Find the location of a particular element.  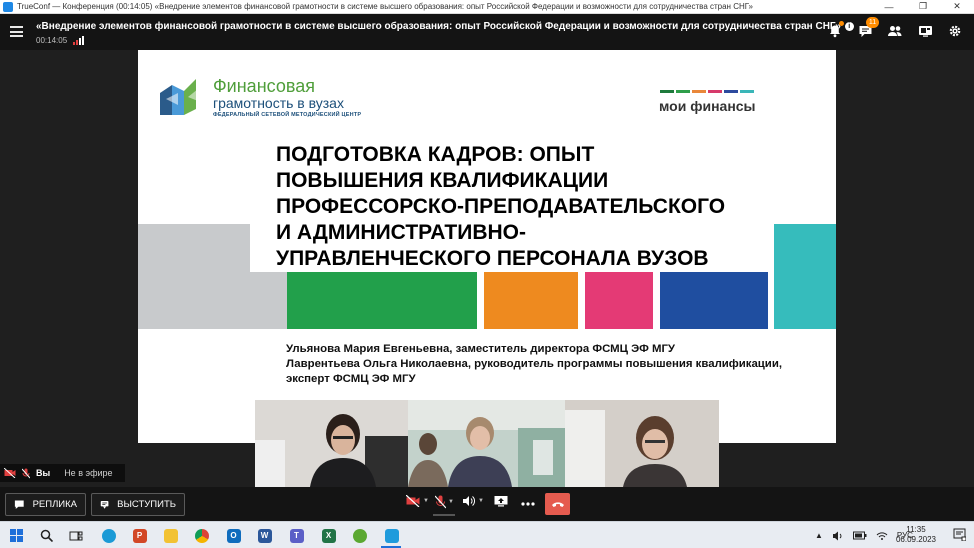

slide-heading-line: ПОВЫШЕНИЯ КВАЛИФИКАЦИИ is located at coordinates (442, 180).